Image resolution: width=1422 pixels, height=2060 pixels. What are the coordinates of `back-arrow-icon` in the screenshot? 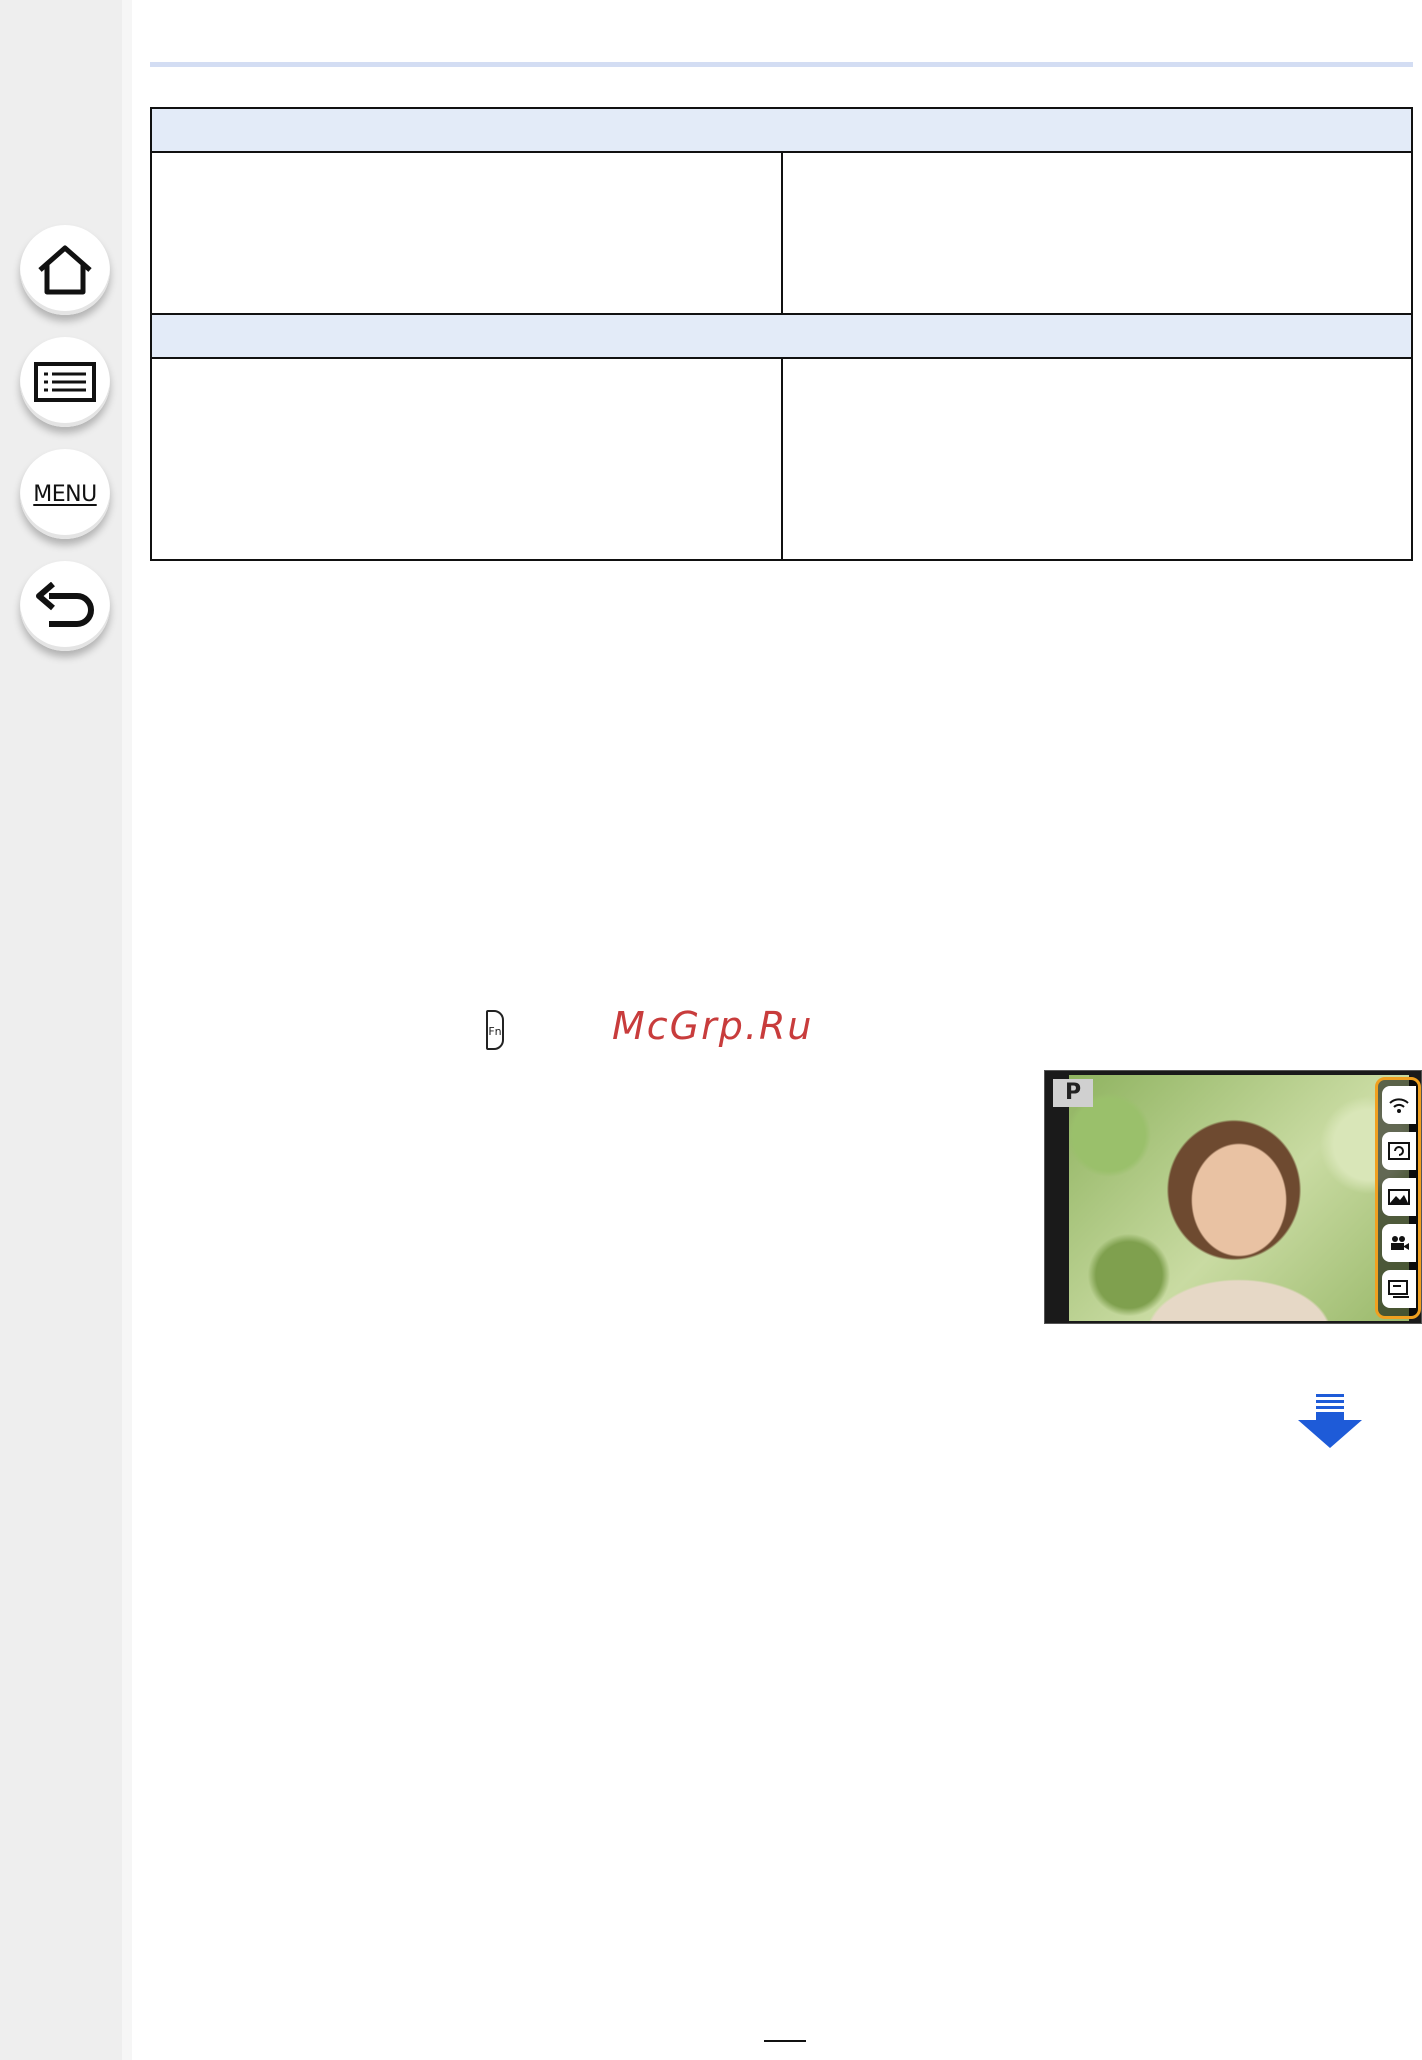 It's located at (65, 604).